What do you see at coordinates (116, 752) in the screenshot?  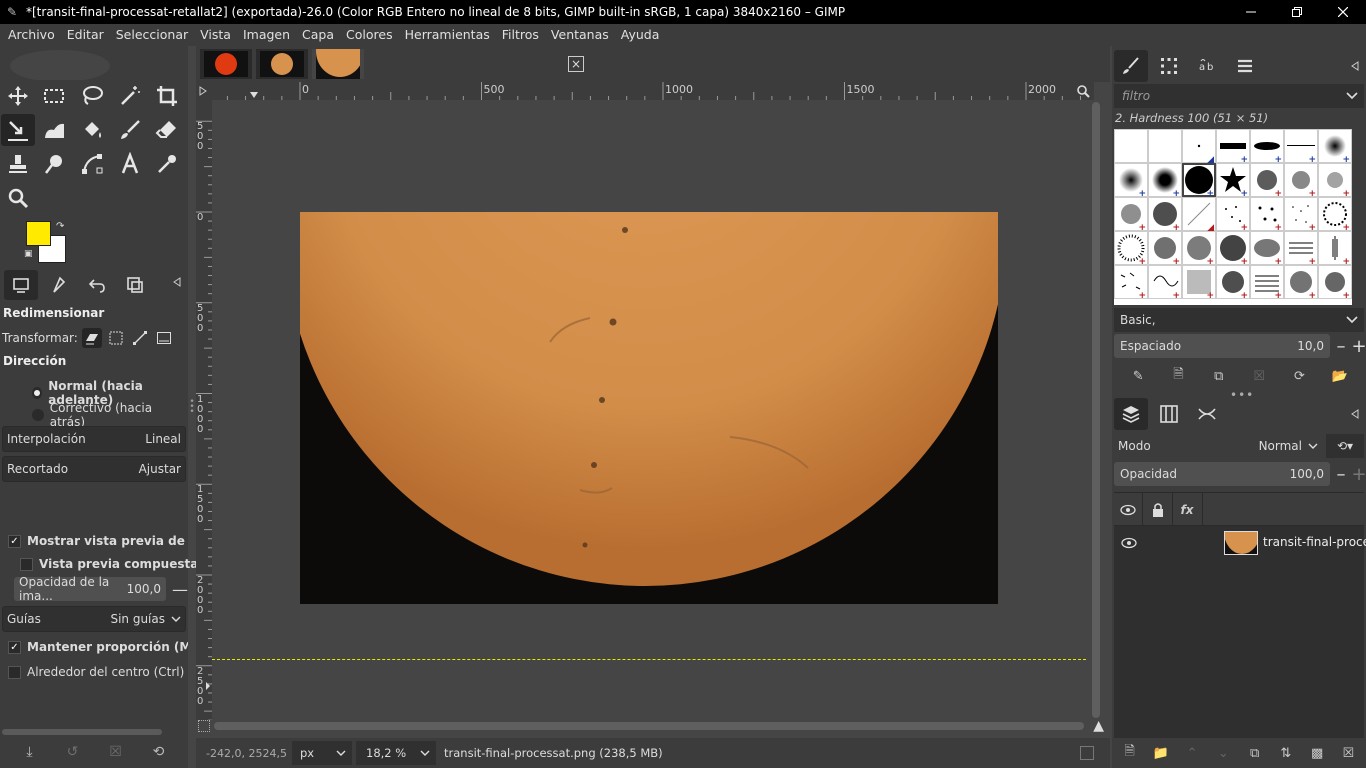 I see `delete-options-icon: ☒` at bounding box center [116, 752].